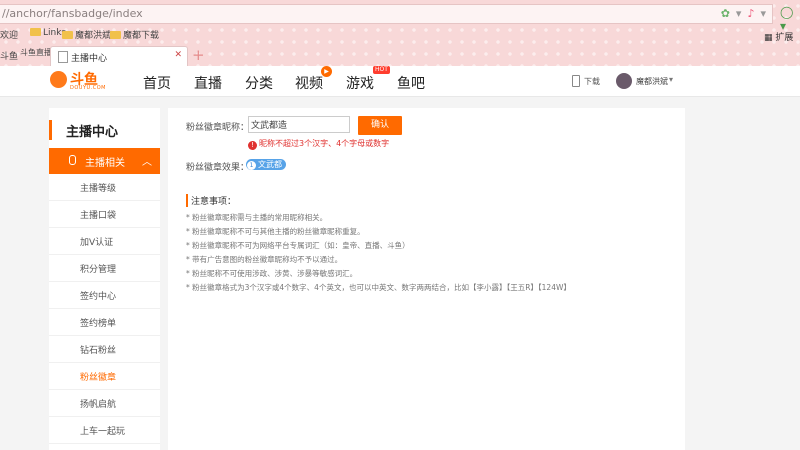  Describe the element at coordinates (88, 88) in the screenshot. I see `logo-subtext: DOUYU.COM` at that location.